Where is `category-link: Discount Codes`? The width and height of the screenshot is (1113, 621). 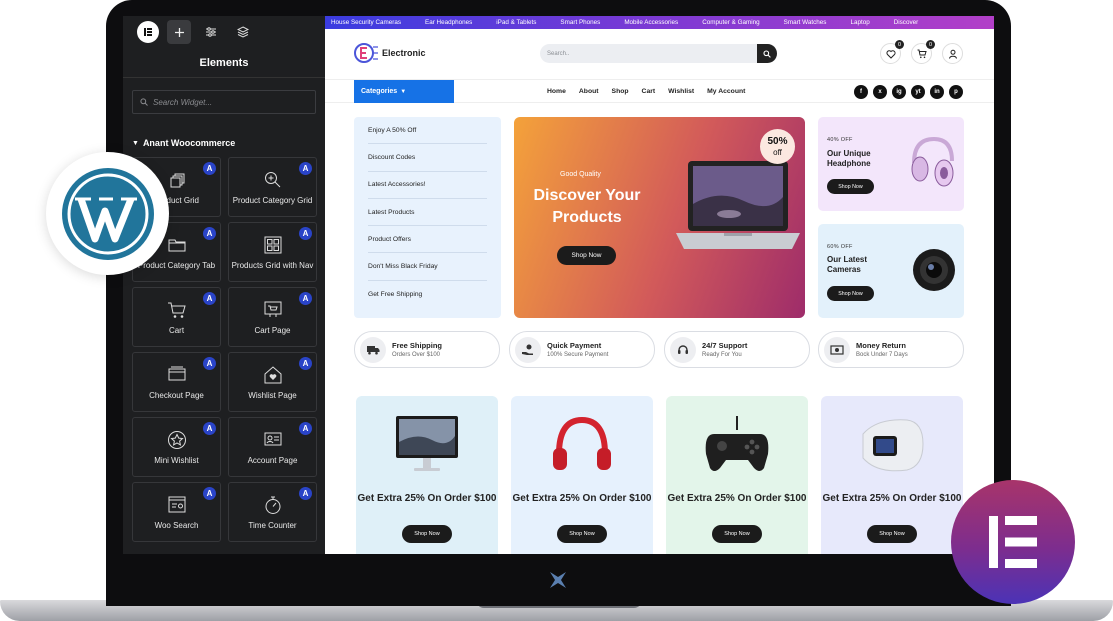
category-link: Discount Codes is located at coordinates (427, 158).